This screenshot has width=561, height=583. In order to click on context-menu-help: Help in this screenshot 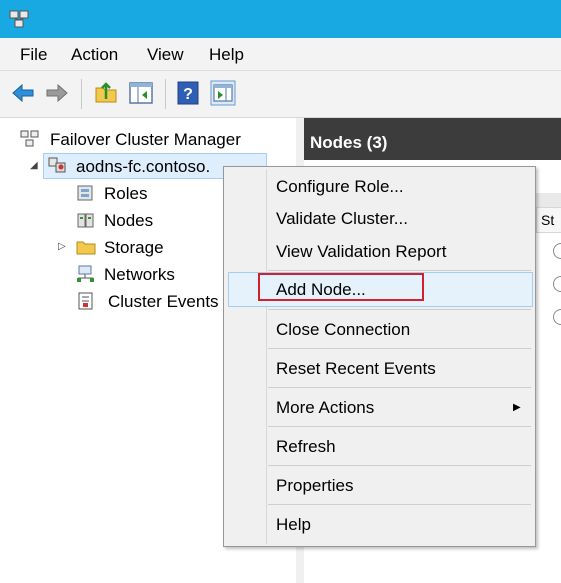, I will do `click(293, 525)`.